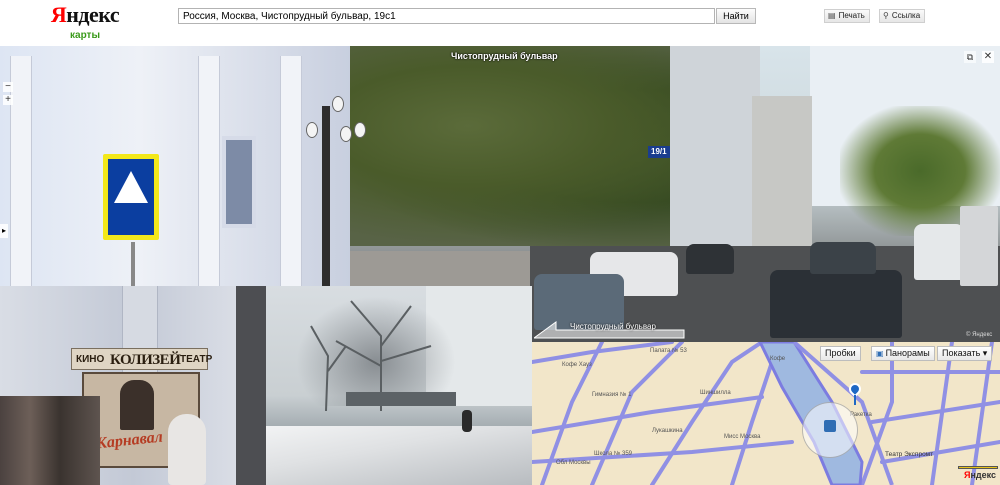 Image resolution: width=1000 pixels, height=485 pixels. Describe the element at coordinates (961, 353) in the screenshot. I see `show-label: Показать` at that location.